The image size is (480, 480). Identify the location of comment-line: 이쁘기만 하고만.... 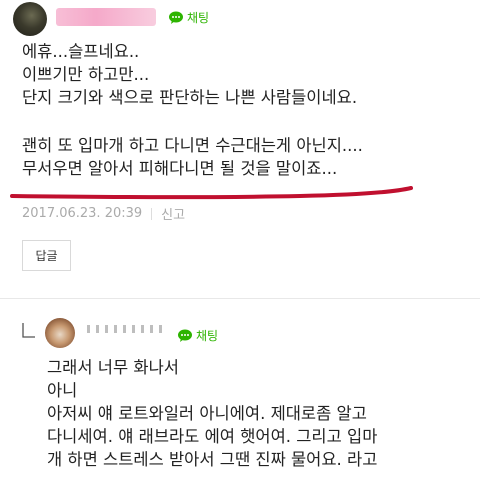
(86, 74).